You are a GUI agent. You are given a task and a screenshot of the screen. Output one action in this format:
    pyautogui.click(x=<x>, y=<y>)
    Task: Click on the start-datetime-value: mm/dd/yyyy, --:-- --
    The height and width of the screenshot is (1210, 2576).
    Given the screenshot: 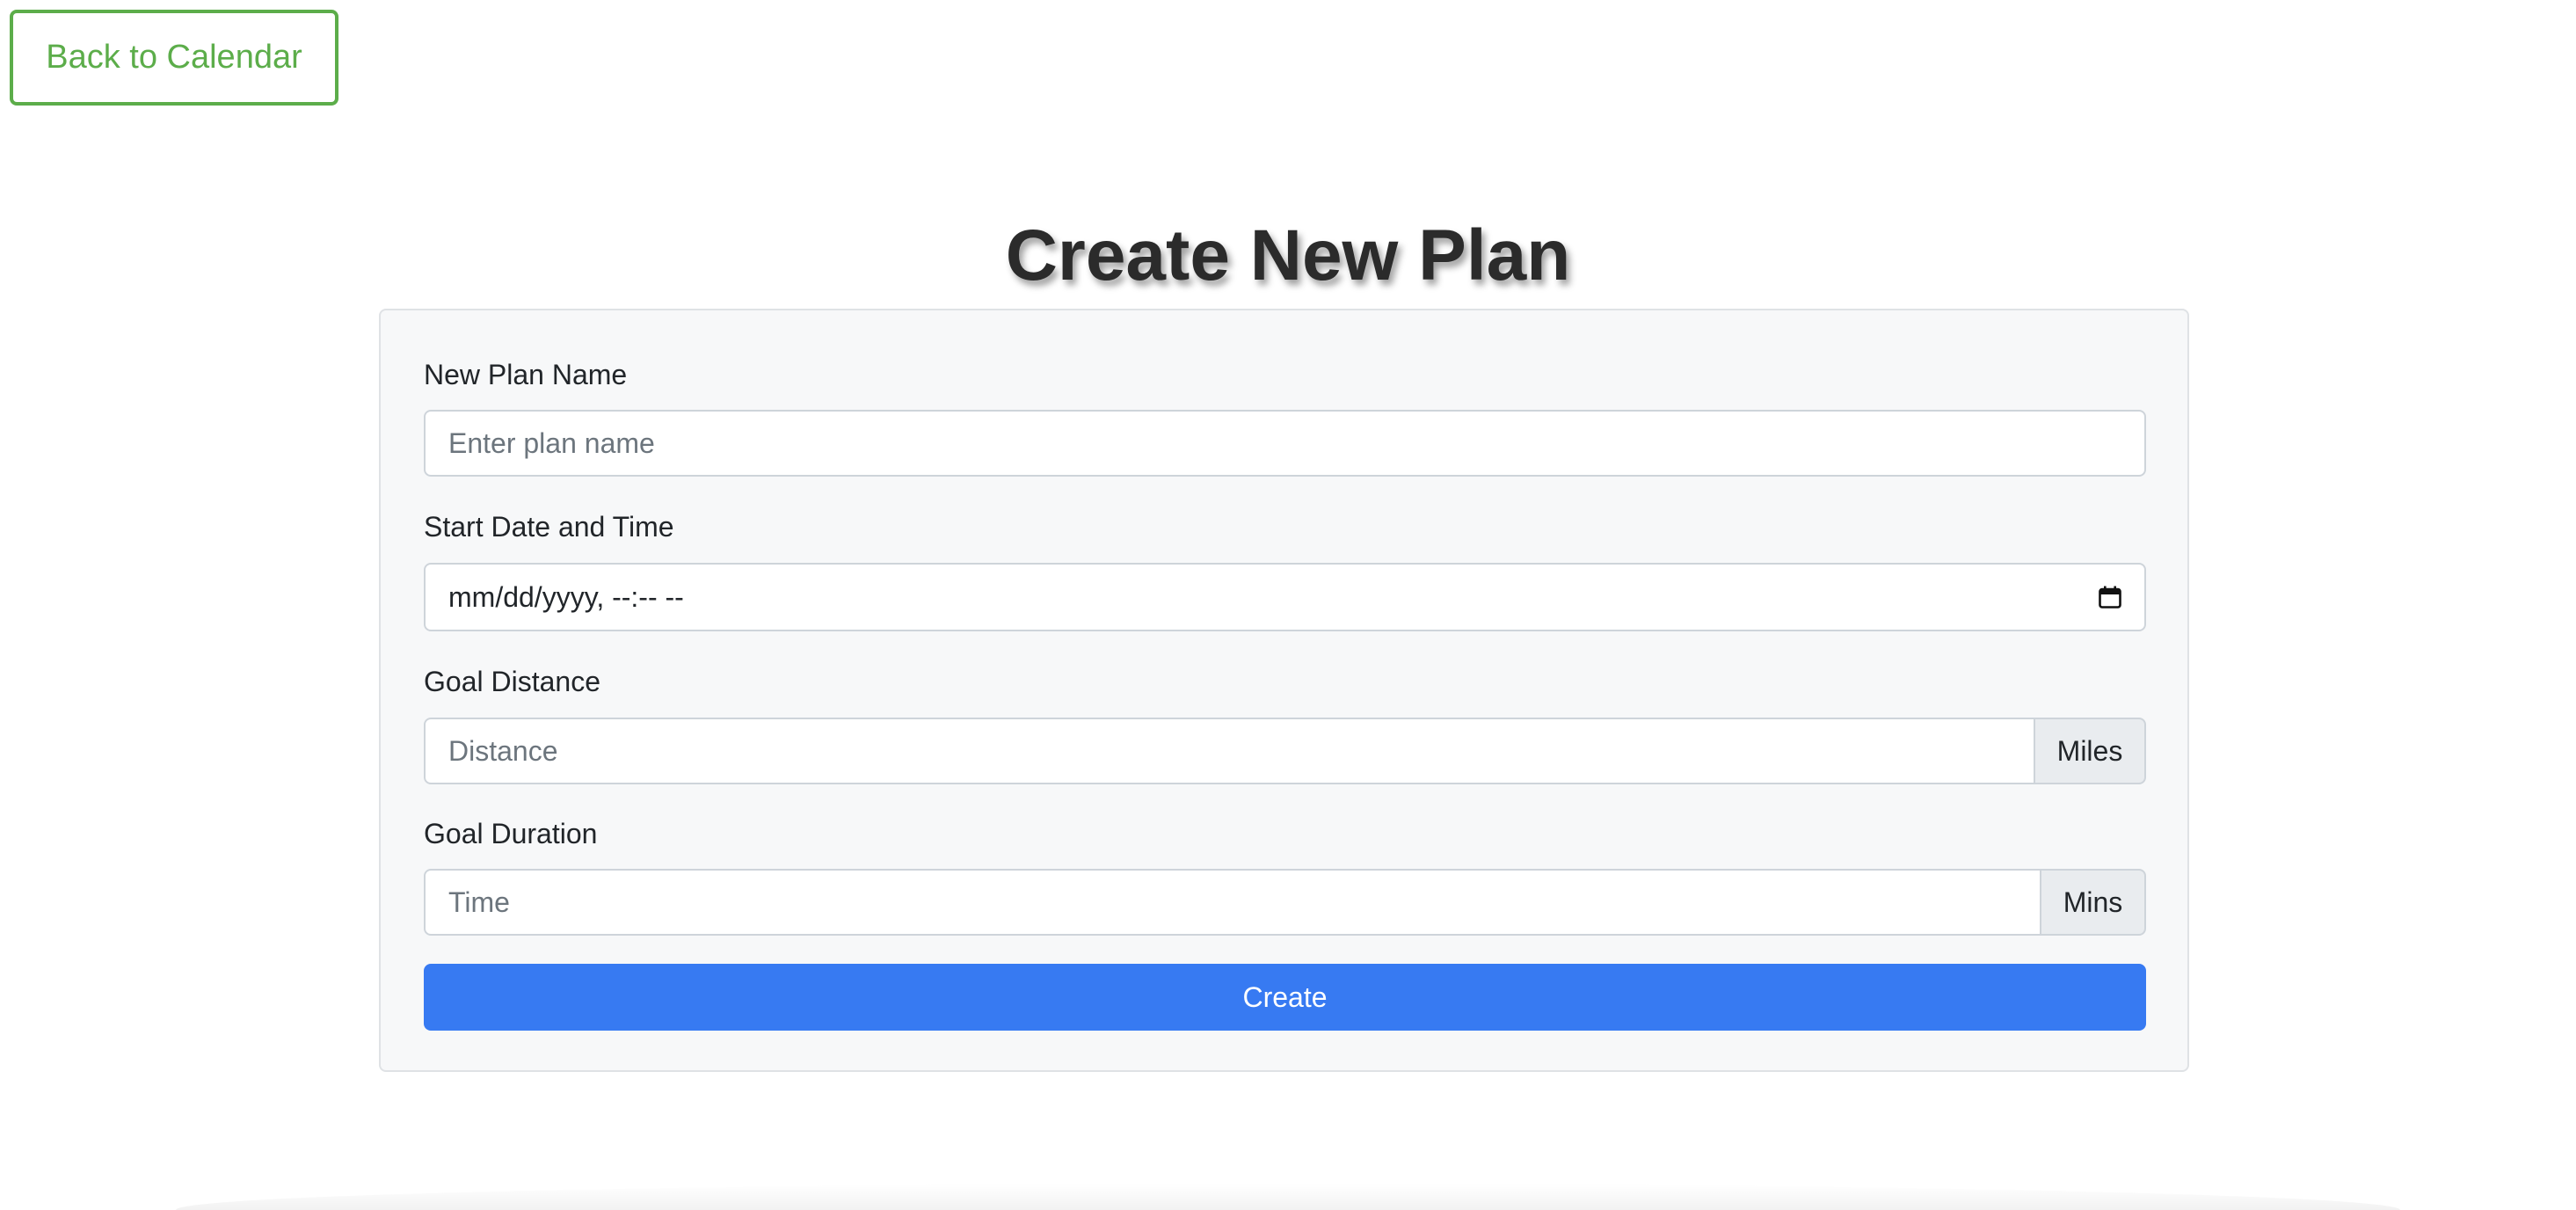 What is the action you would take?
    pyautogui.click(x=566, y=597)
    